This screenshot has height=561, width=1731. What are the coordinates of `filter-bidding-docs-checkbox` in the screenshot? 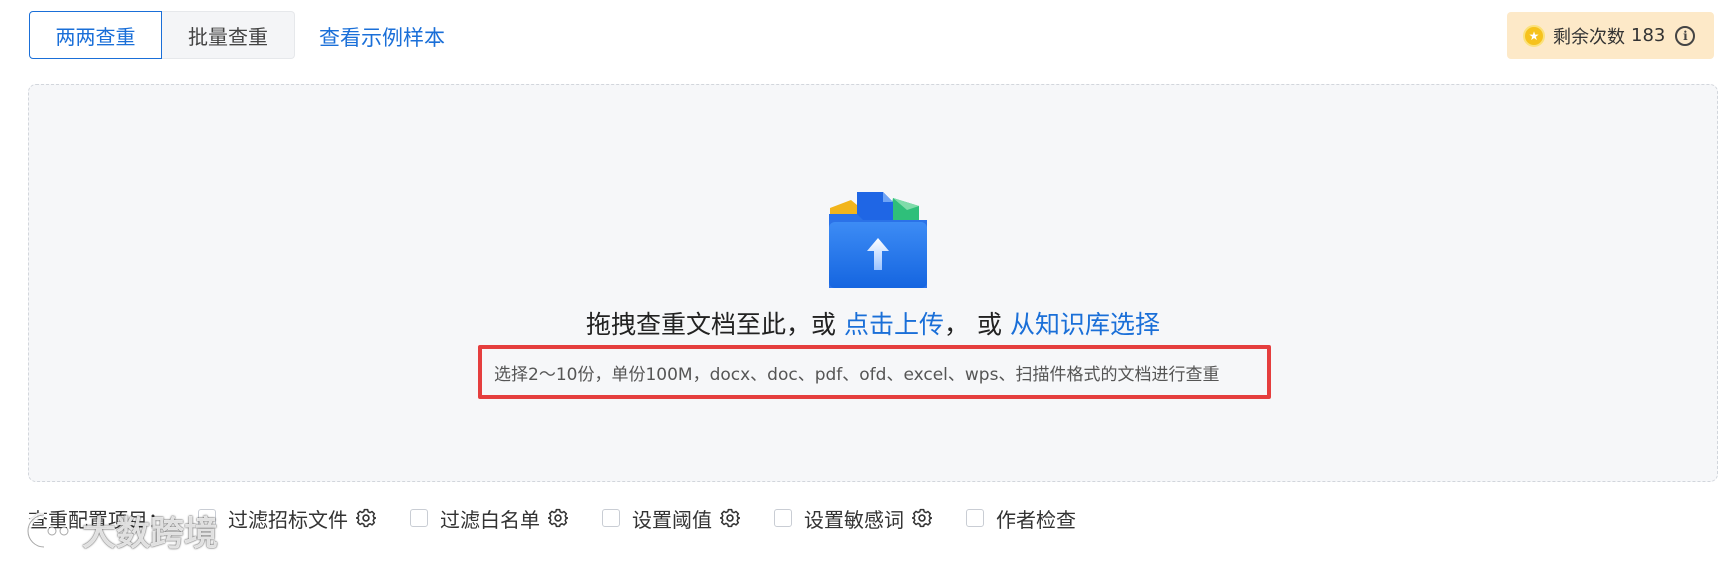 It's located at (207, 518).